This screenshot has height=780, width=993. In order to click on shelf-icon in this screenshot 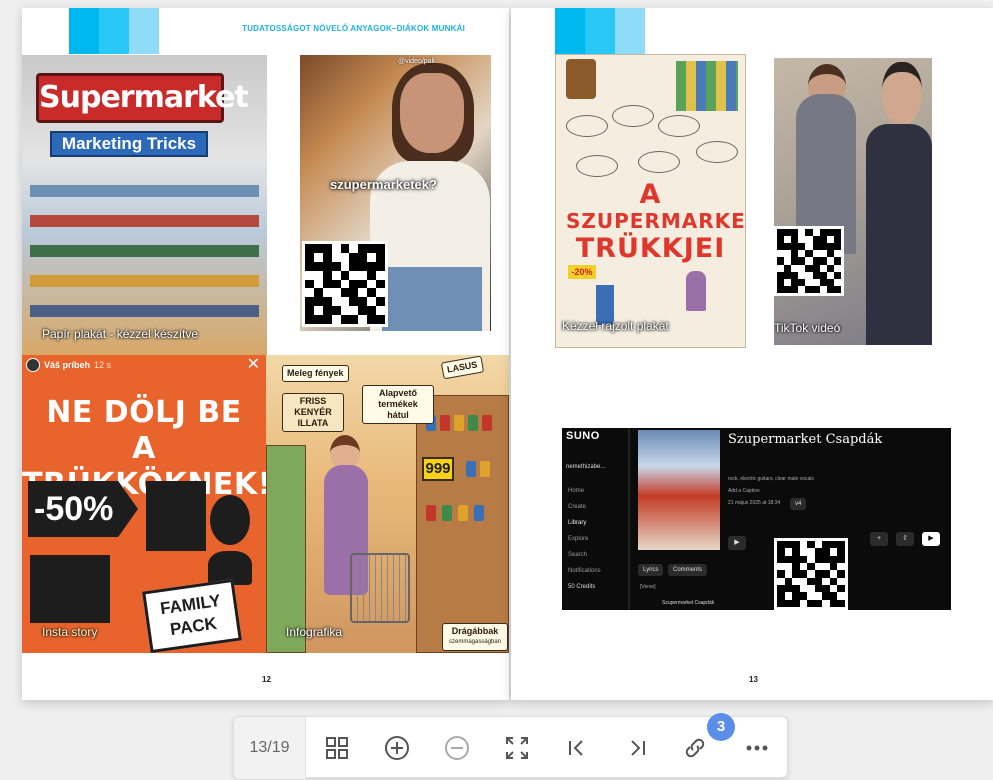, I will do `click(176, 516)`.